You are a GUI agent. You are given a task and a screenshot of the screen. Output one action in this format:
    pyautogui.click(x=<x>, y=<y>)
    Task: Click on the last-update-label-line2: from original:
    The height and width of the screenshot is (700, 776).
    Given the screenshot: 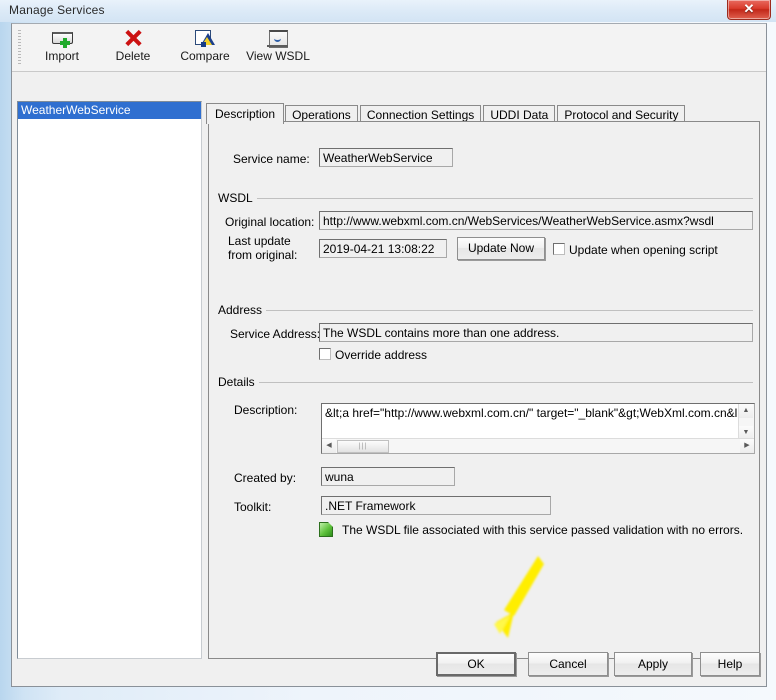 What is the action you would take?
    pyautogui.click(x=263, y=255)
    